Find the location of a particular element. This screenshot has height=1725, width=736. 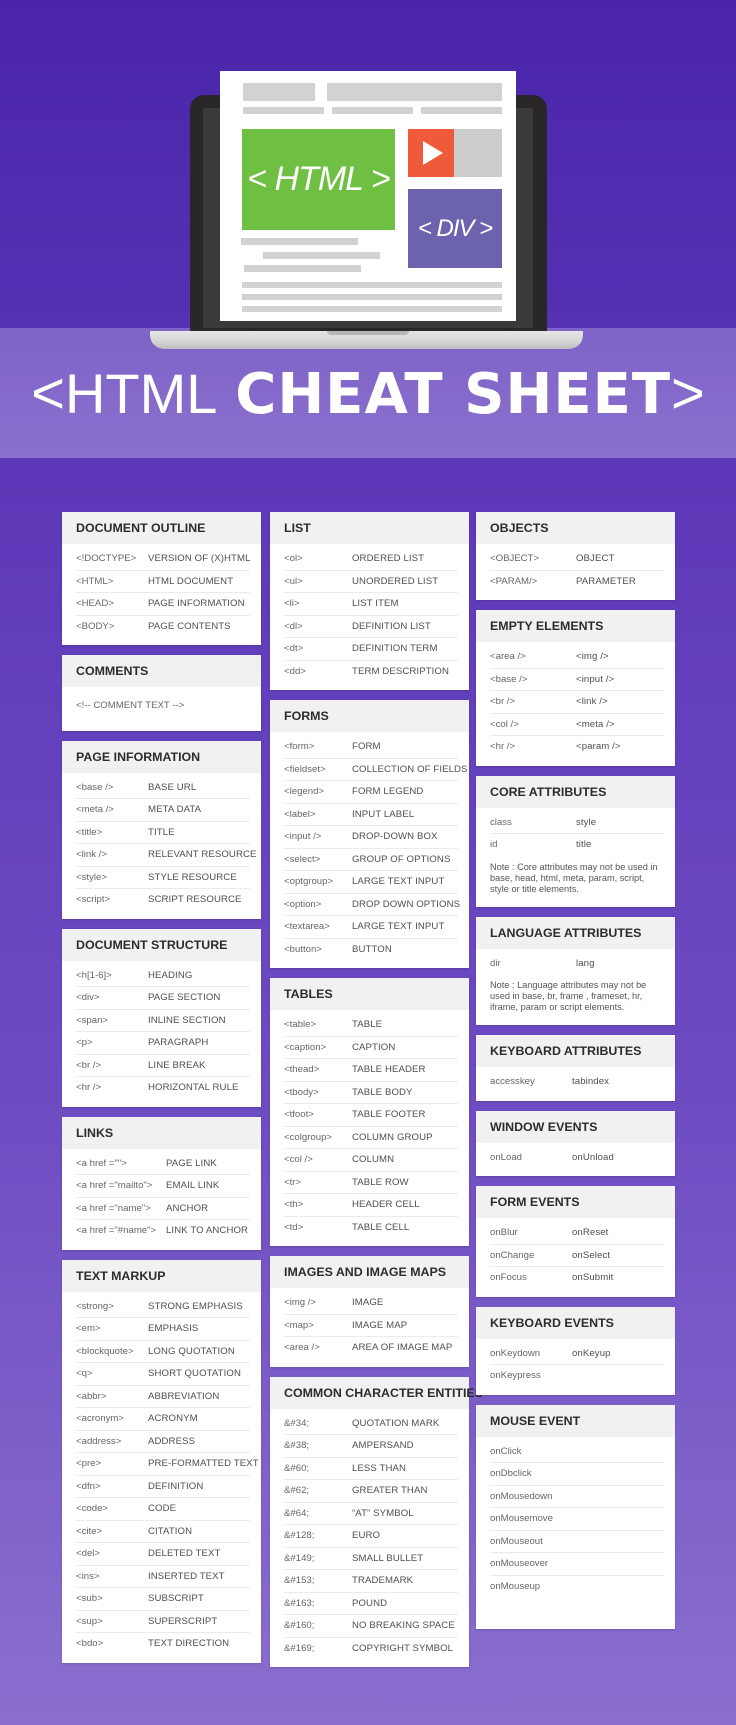

tag-name: onMouseout is located at coordinates (516, 1541).